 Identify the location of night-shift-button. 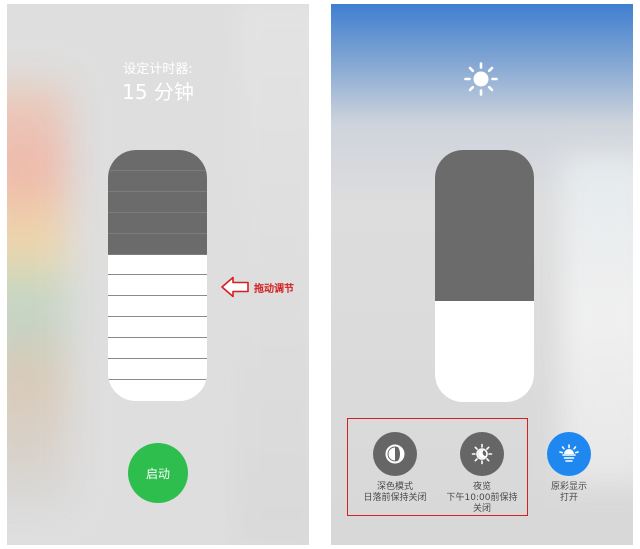
(482, 454).